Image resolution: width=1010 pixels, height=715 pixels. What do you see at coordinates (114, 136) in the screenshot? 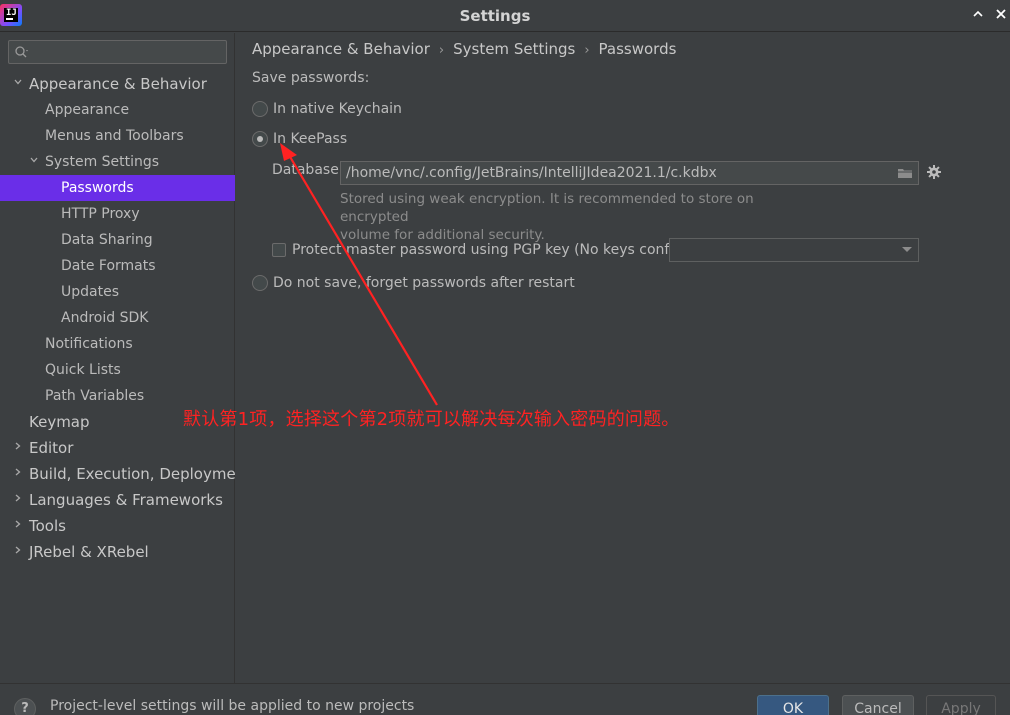
I see `sidebar-item-label: Menus and Toolbars` at bounding box center [114, 136].